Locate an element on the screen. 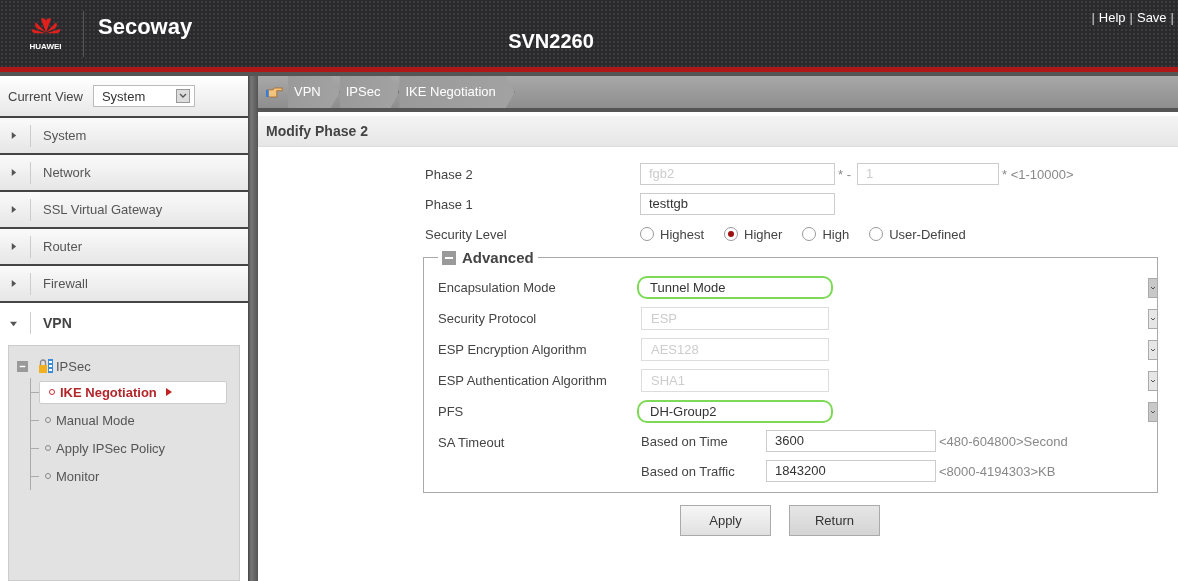  current-view-label: Current View is located at coordinates (45, 96).